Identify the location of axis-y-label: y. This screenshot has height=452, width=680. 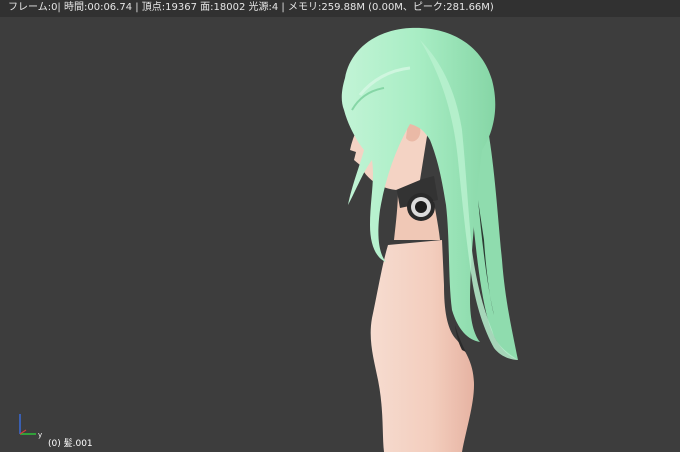
(40, 435).